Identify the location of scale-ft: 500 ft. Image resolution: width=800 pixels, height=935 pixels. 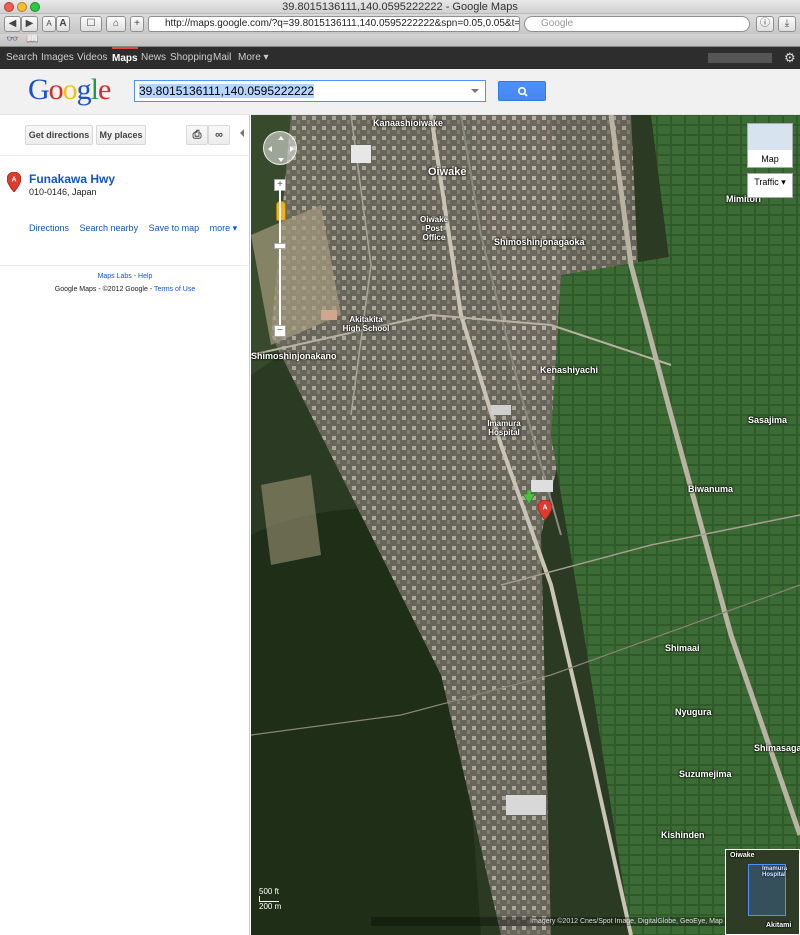
(269, 891).